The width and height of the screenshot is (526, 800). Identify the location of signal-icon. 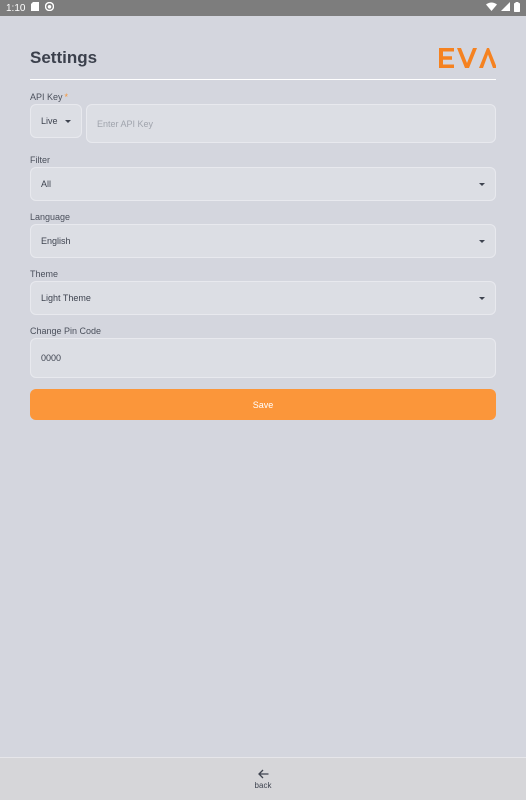
(505, 8).